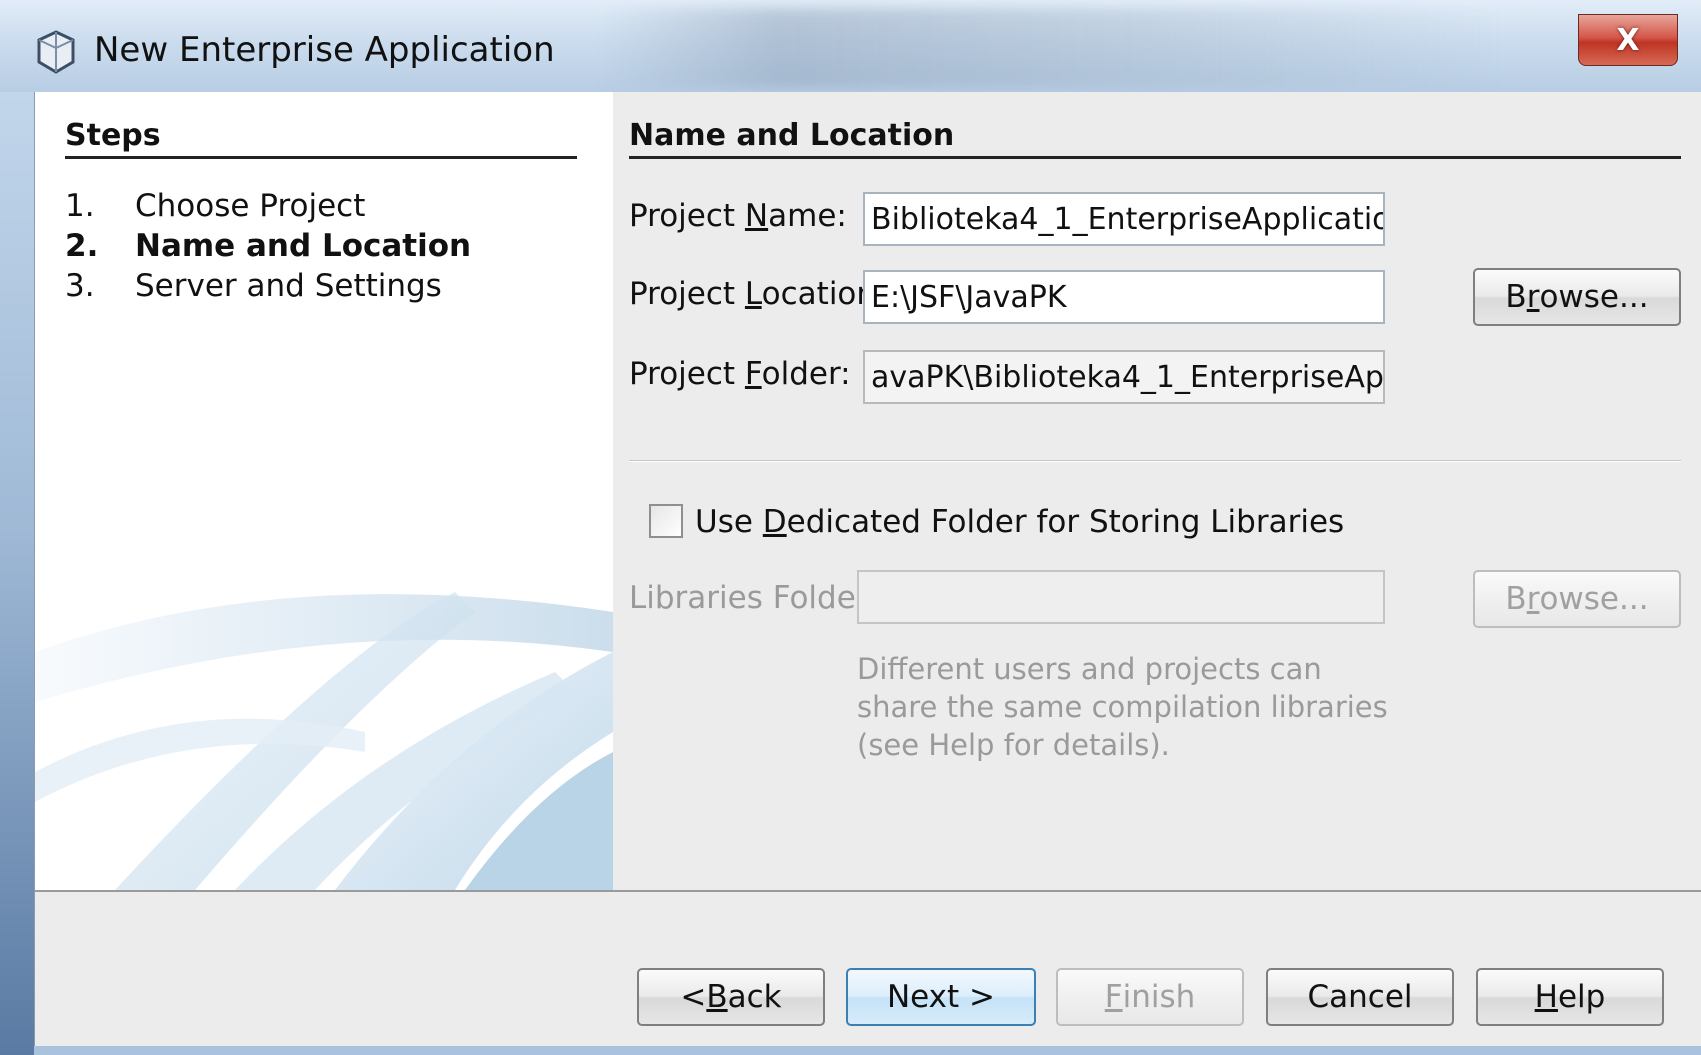 This screenshot has width=1701, height=1055. What do you see at coordinates (1155, 461) in the screenshot?
I see `separator` at bounding box center [1155, 461].